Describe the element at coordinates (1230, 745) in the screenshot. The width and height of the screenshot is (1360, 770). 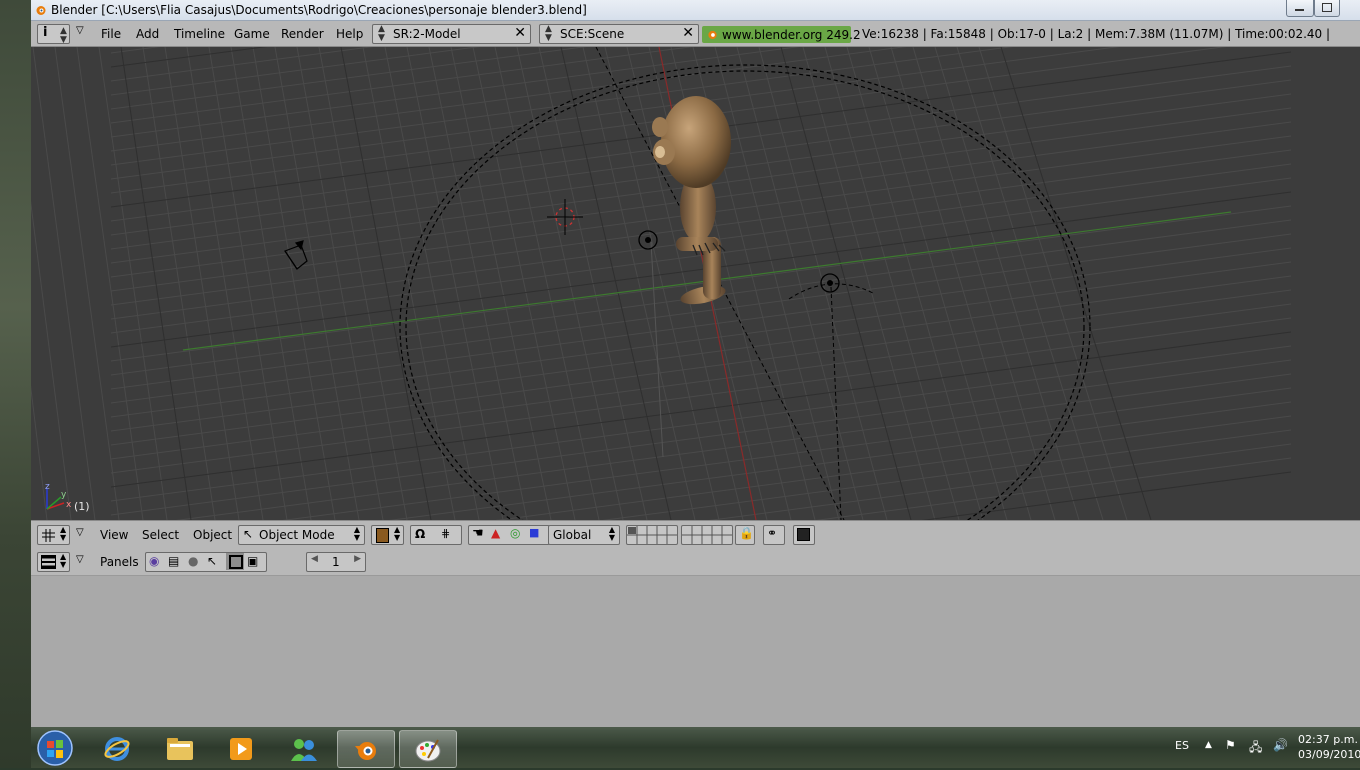
I see `action-center-flag-icon: ⚑` at that location.